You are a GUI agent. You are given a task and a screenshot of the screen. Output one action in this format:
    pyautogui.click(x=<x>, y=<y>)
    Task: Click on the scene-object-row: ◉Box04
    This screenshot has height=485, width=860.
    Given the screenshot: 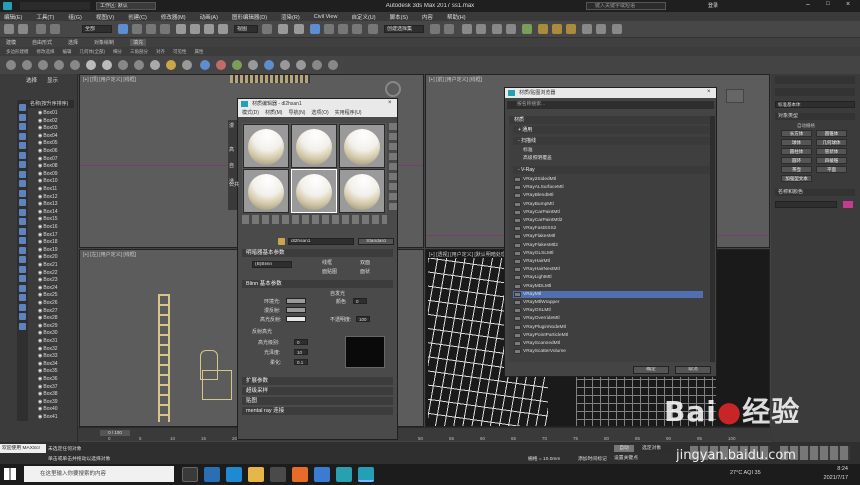 What is the action you would take?
    pyautogui.click(x=57, y=136)
    